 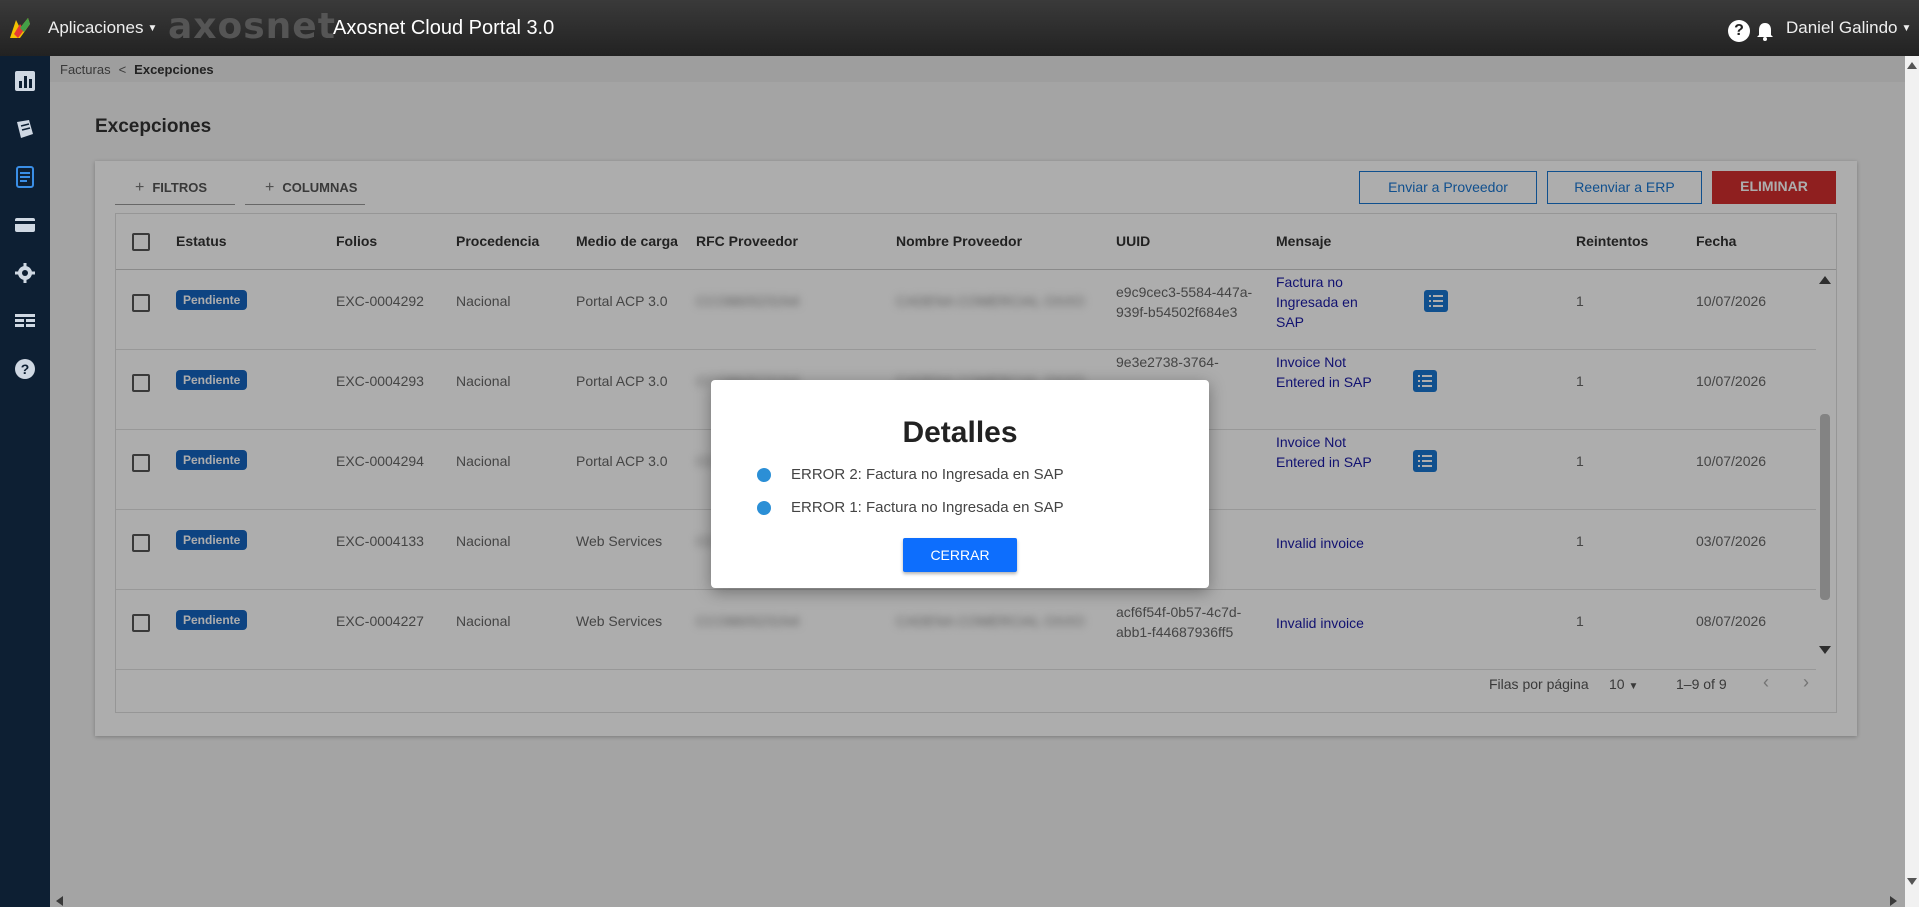 What do you see at coordinates (927, 507) in the screenshot?
I see `error-text: ERROR 1: Factura no Ingresada en SAP` at bounding box center [927, 507].